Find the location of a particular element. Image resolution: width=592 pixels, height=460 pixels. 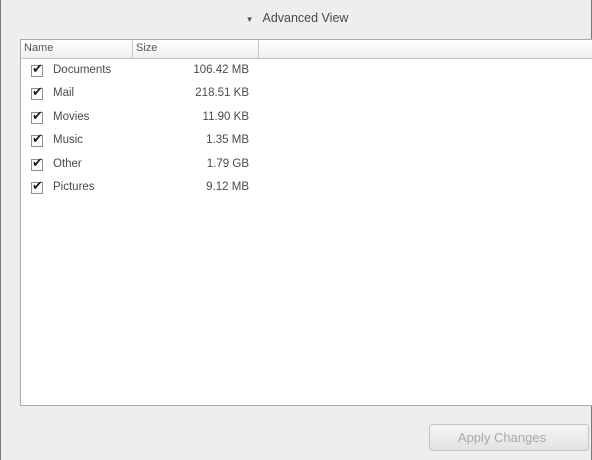

folder-size: 11.90 KB is located at coordinates (225, 116).